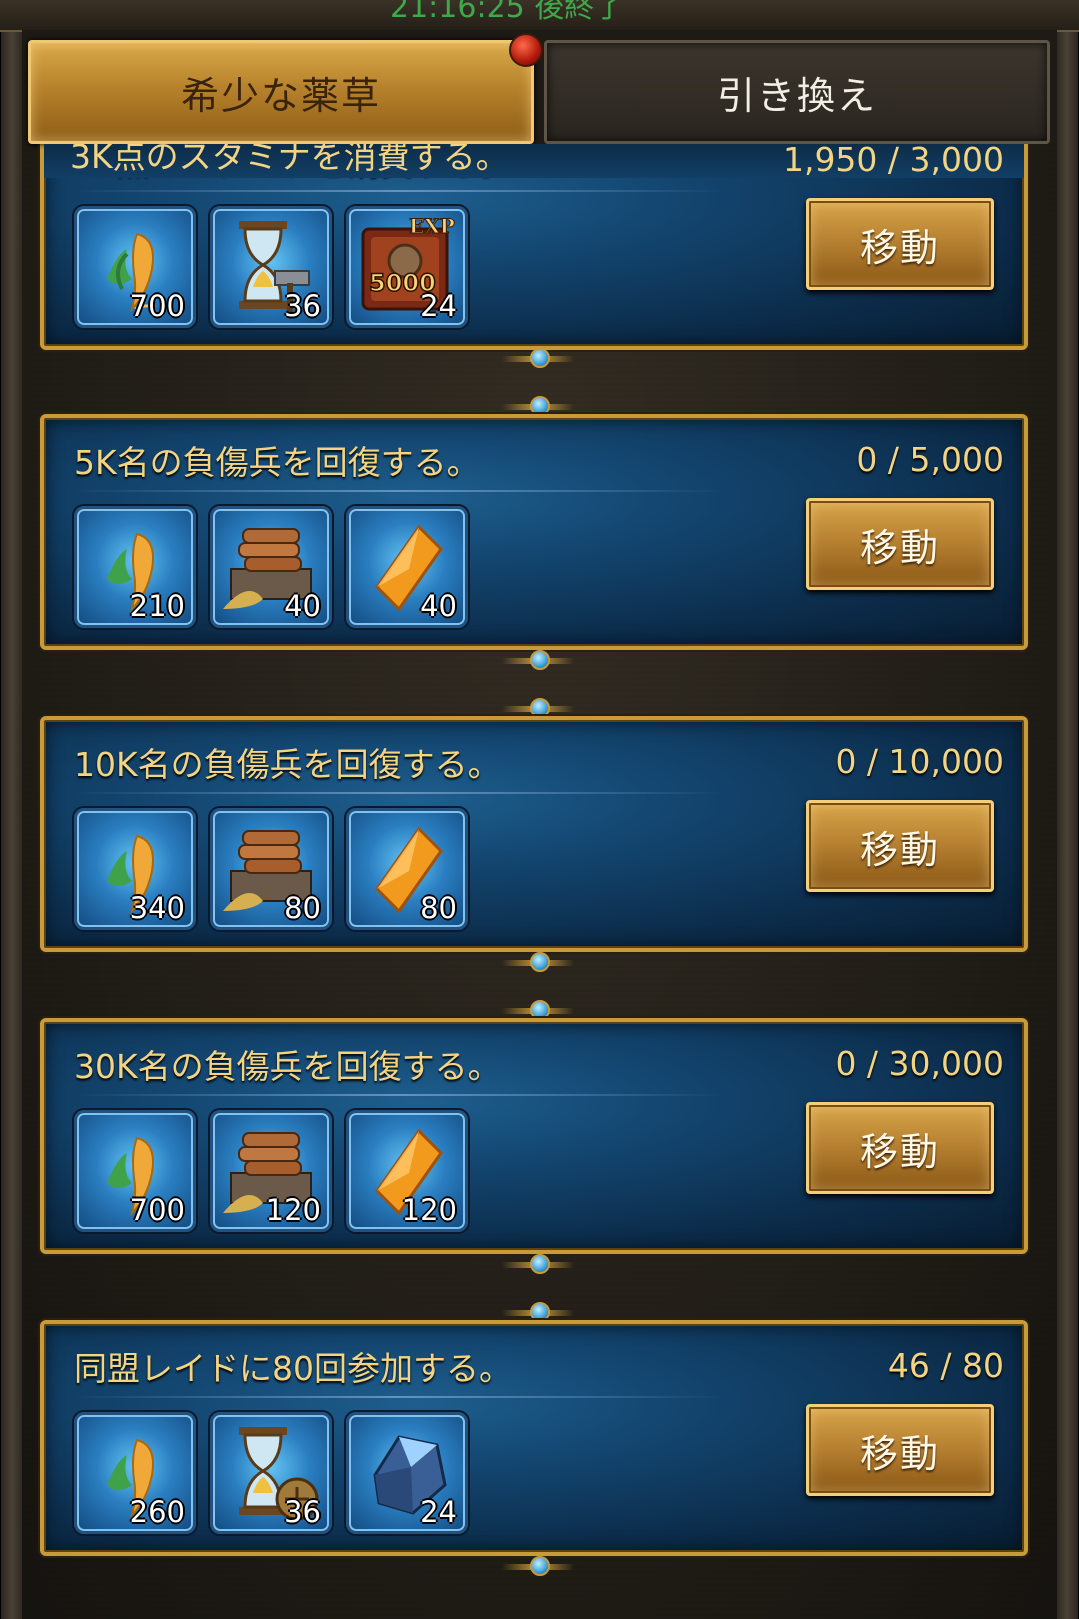  Describe the element at coordinates (534, 1438) in the screenshot. I see `quest-card: 同盟レイドに80回参加する。 46 / 80 260 36 24 移動` at that location.